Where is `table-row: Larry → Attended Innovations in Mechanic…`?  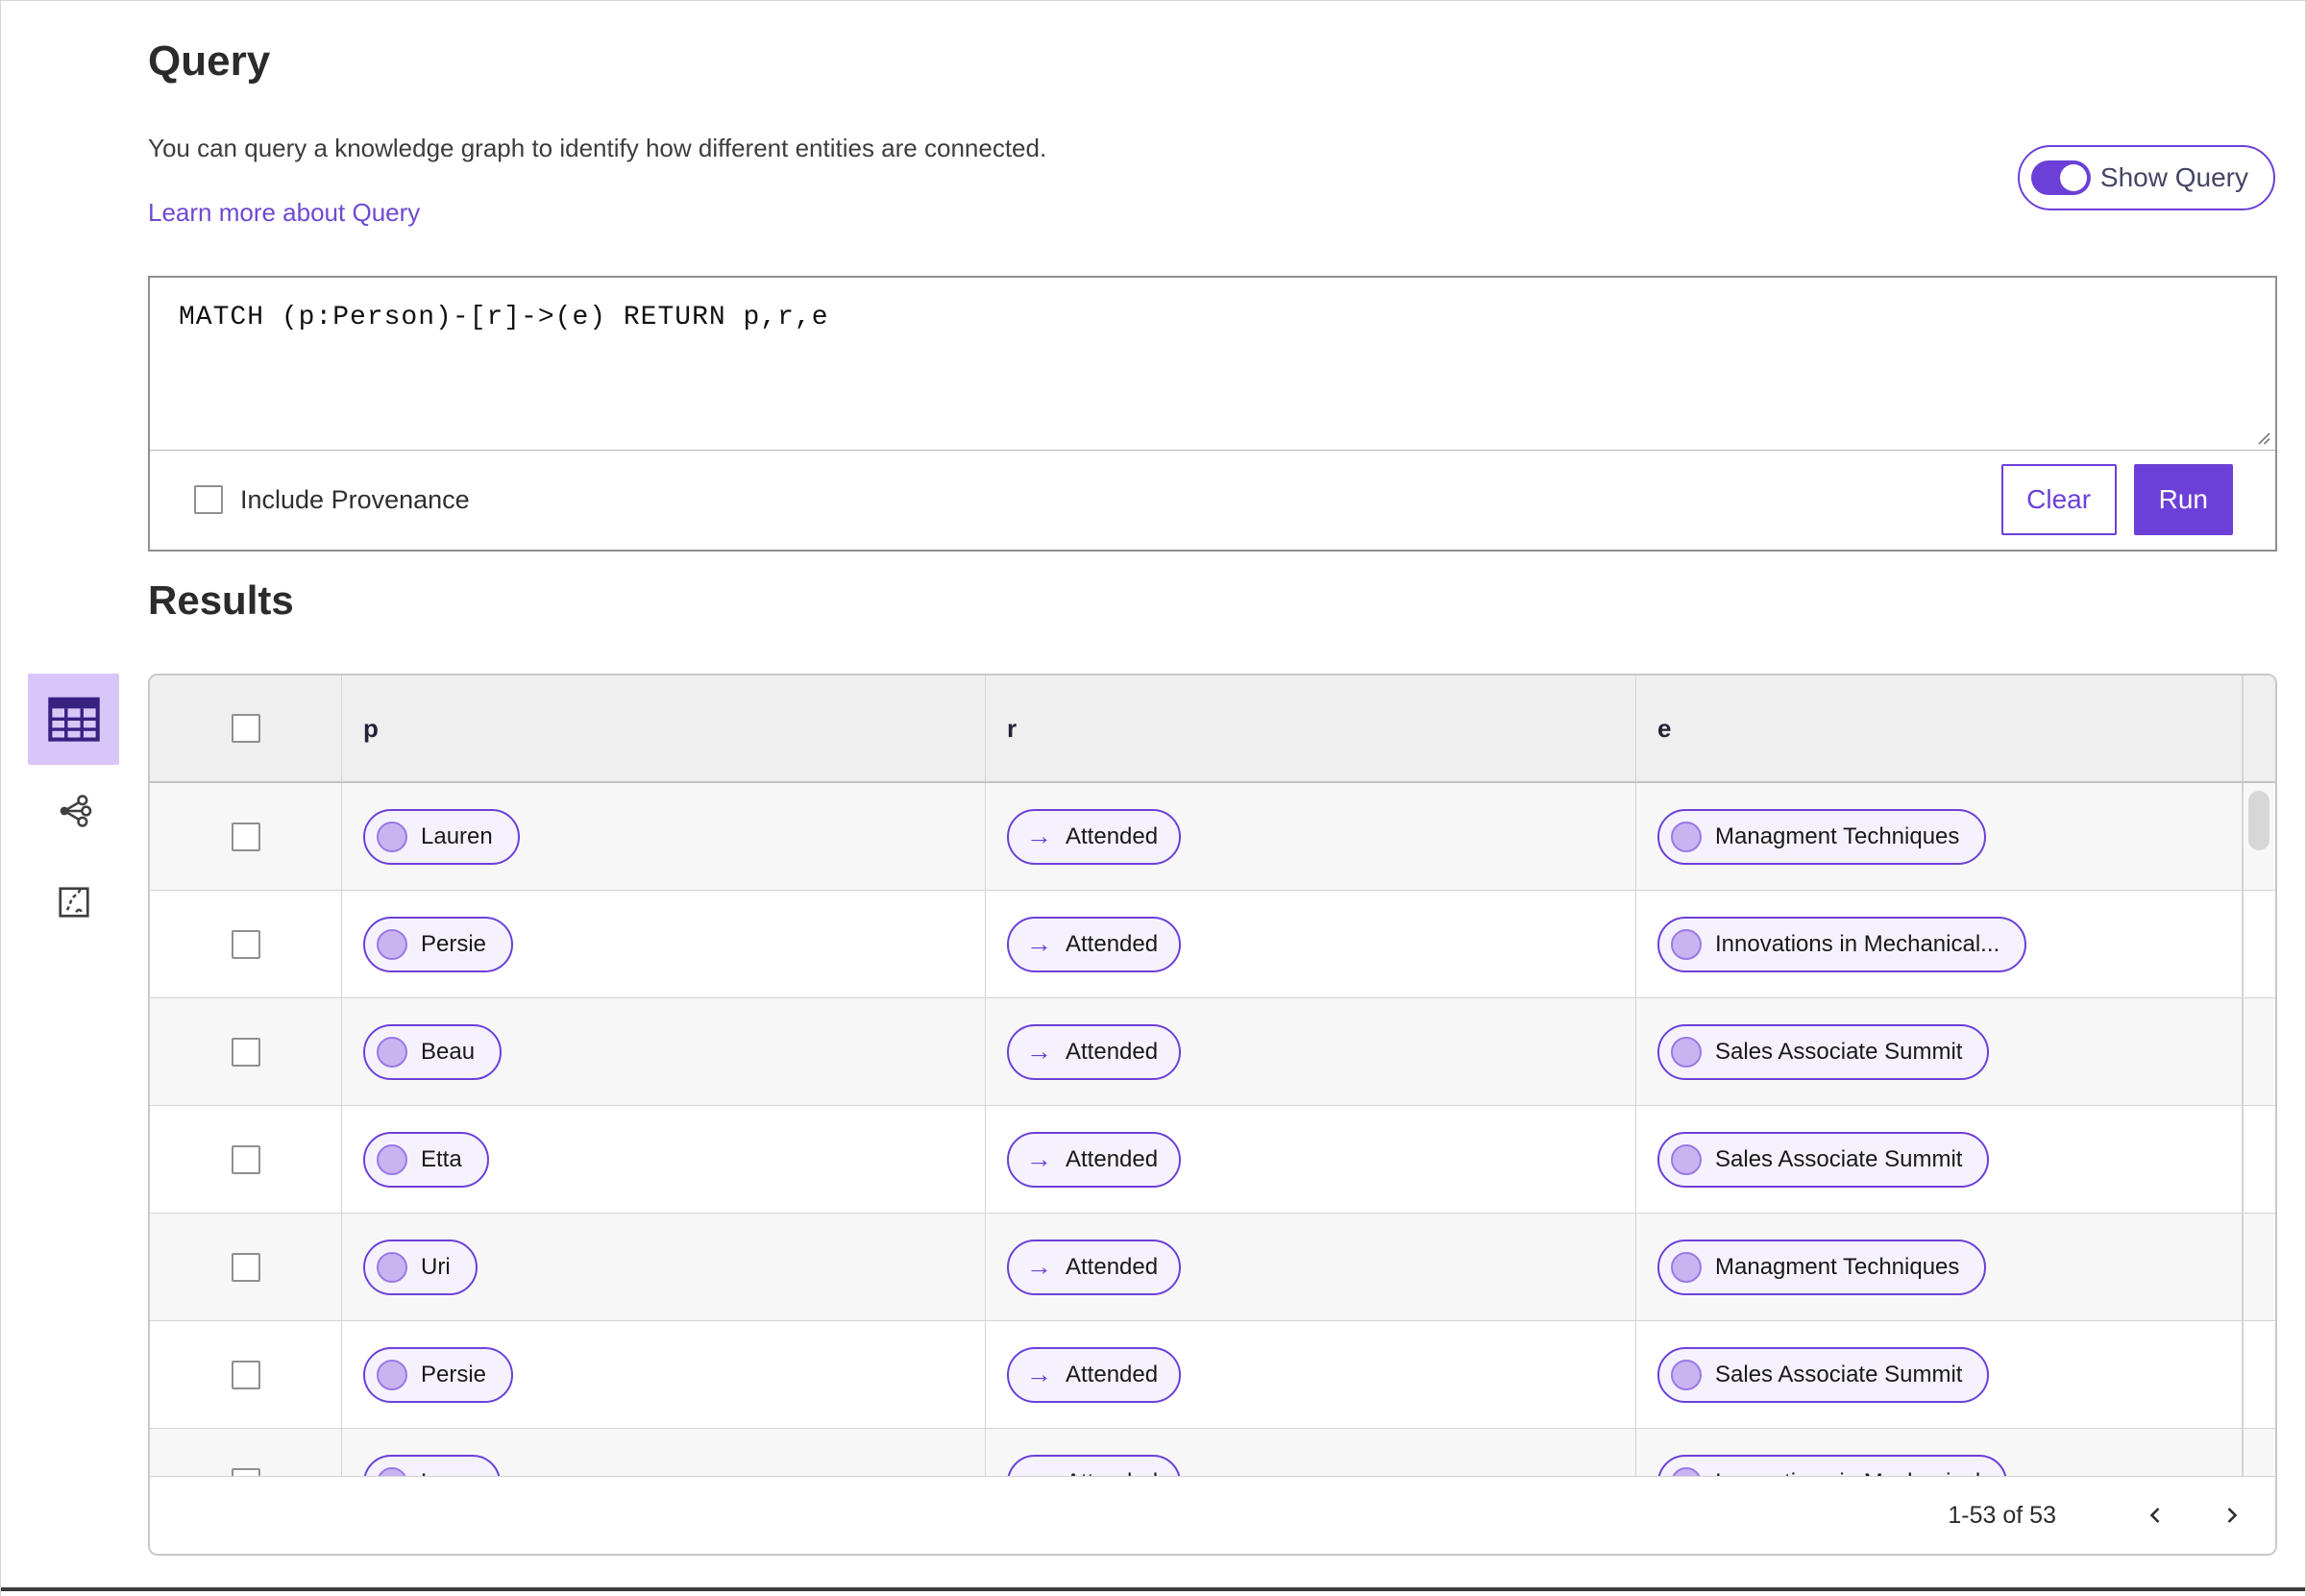
table-row: Larry → Attended Innovations in Mechanic… is located at coordinates (1213, 1452).